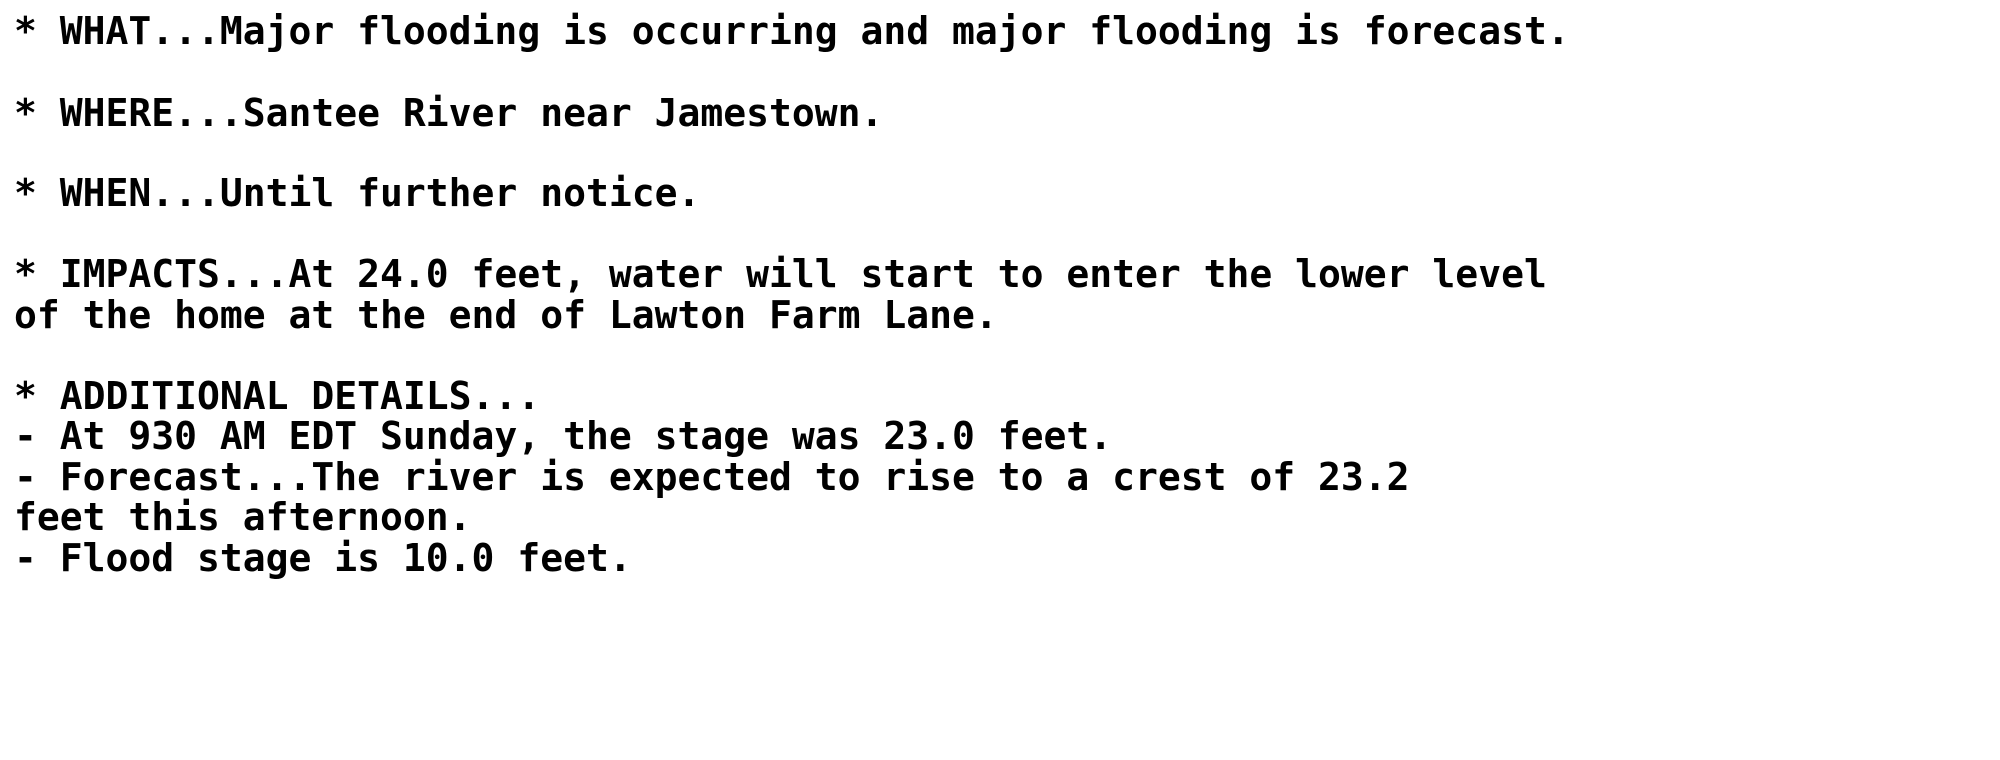  What do you see at coordinates (323, 558) in the screenshot?
I see `bulletin-line-detail-flood-stage: - Flood stage is 10.0 feet.` at bounding box center [323, 558].